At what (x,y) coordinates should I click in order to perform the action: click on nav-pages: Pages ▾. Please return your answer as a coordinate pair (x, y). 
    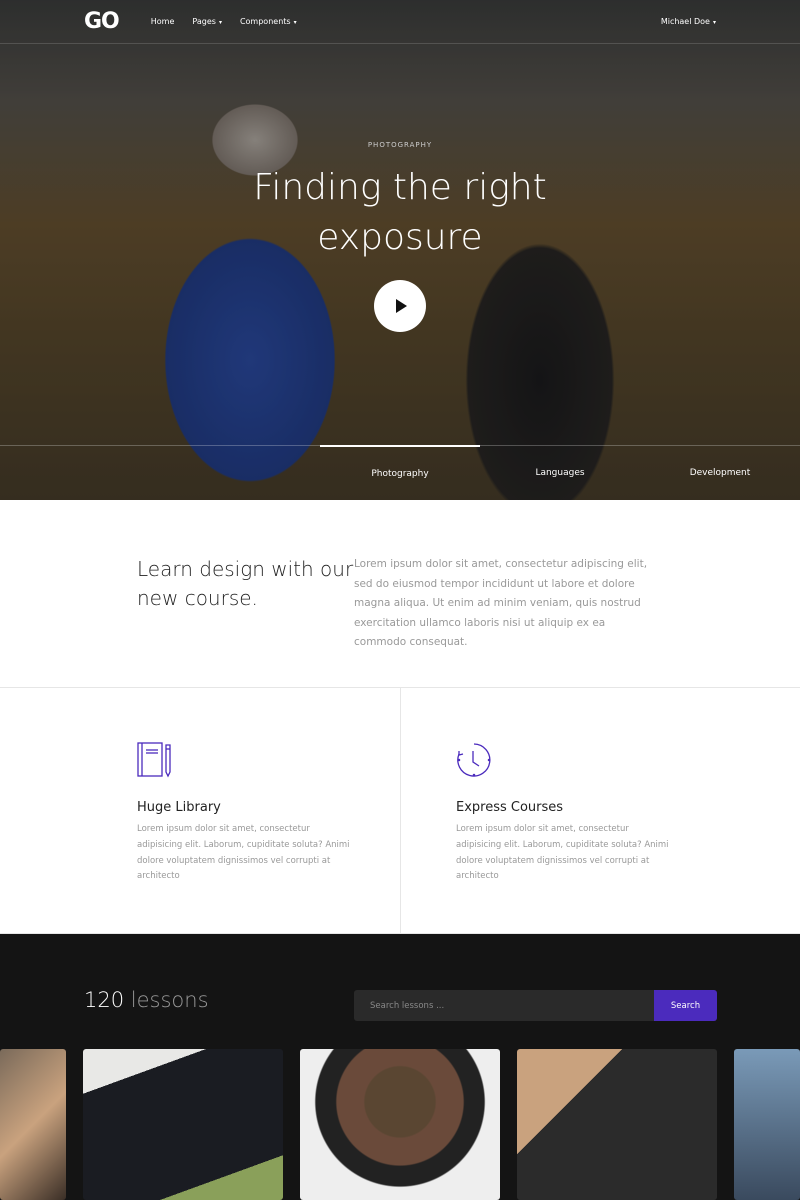
    Looking at the image, I should click on (207, 21).